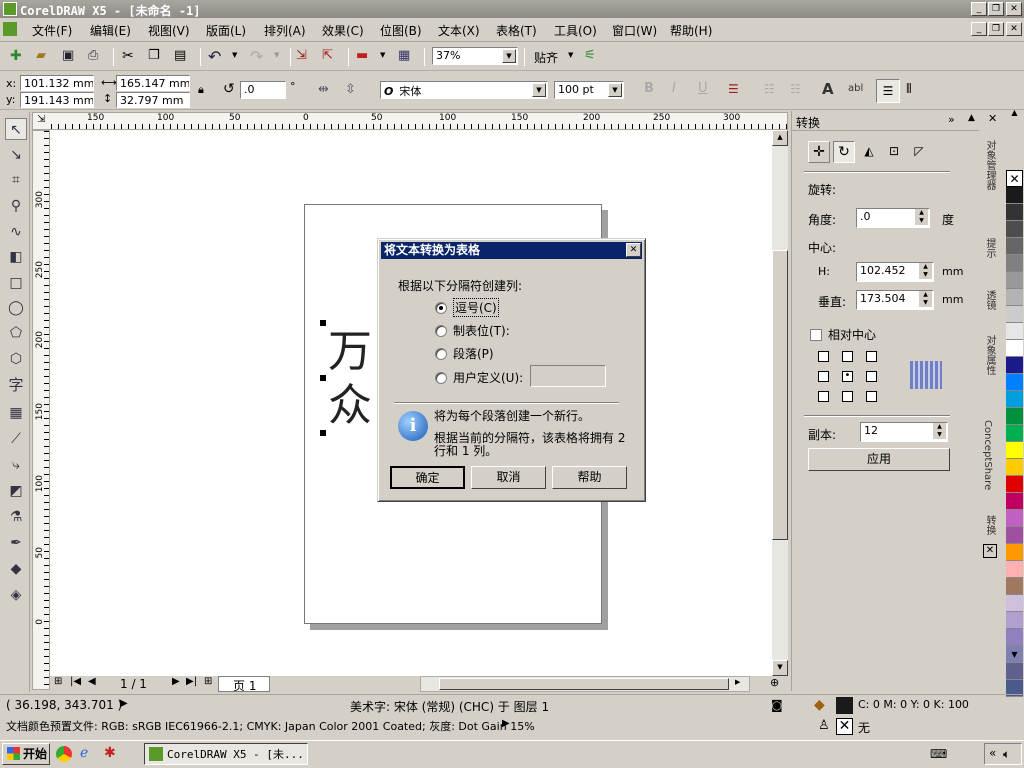  Describe the element at coordinates (16, 413) in the screenshot. I see `table-tool-icon: ▦` at that location.